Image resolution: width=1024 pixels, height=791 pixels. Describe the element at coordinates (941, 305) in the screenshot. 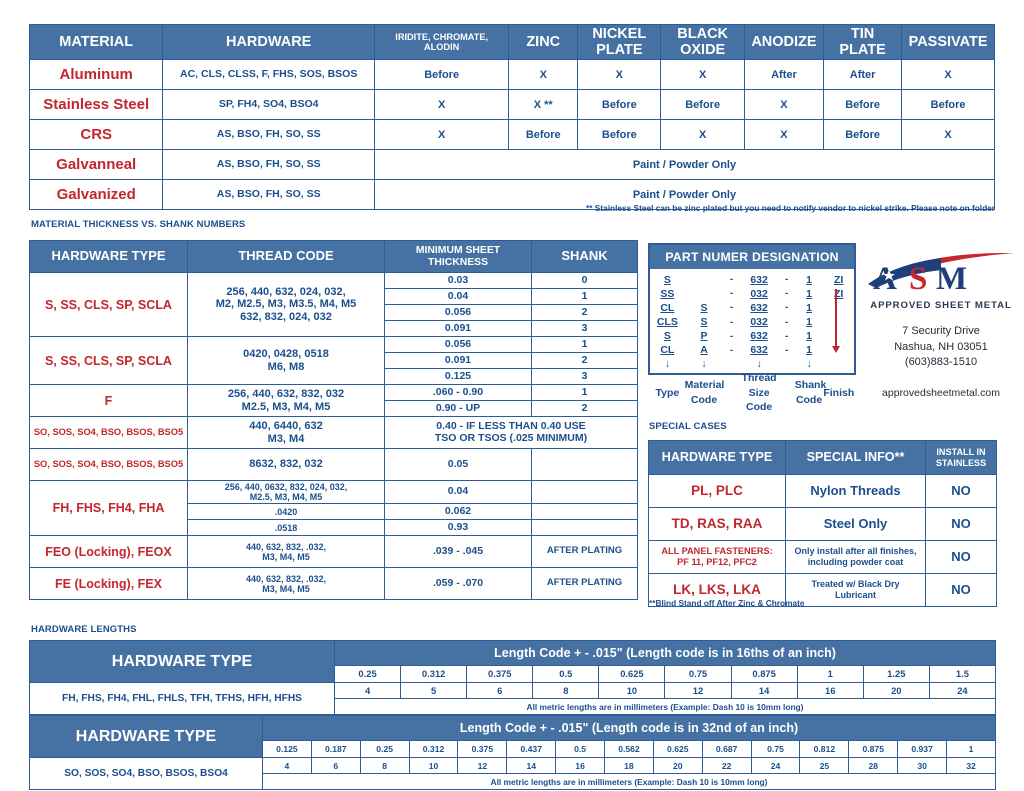

I see `company-tagline: APPROVED SHEET METAL` at that location.